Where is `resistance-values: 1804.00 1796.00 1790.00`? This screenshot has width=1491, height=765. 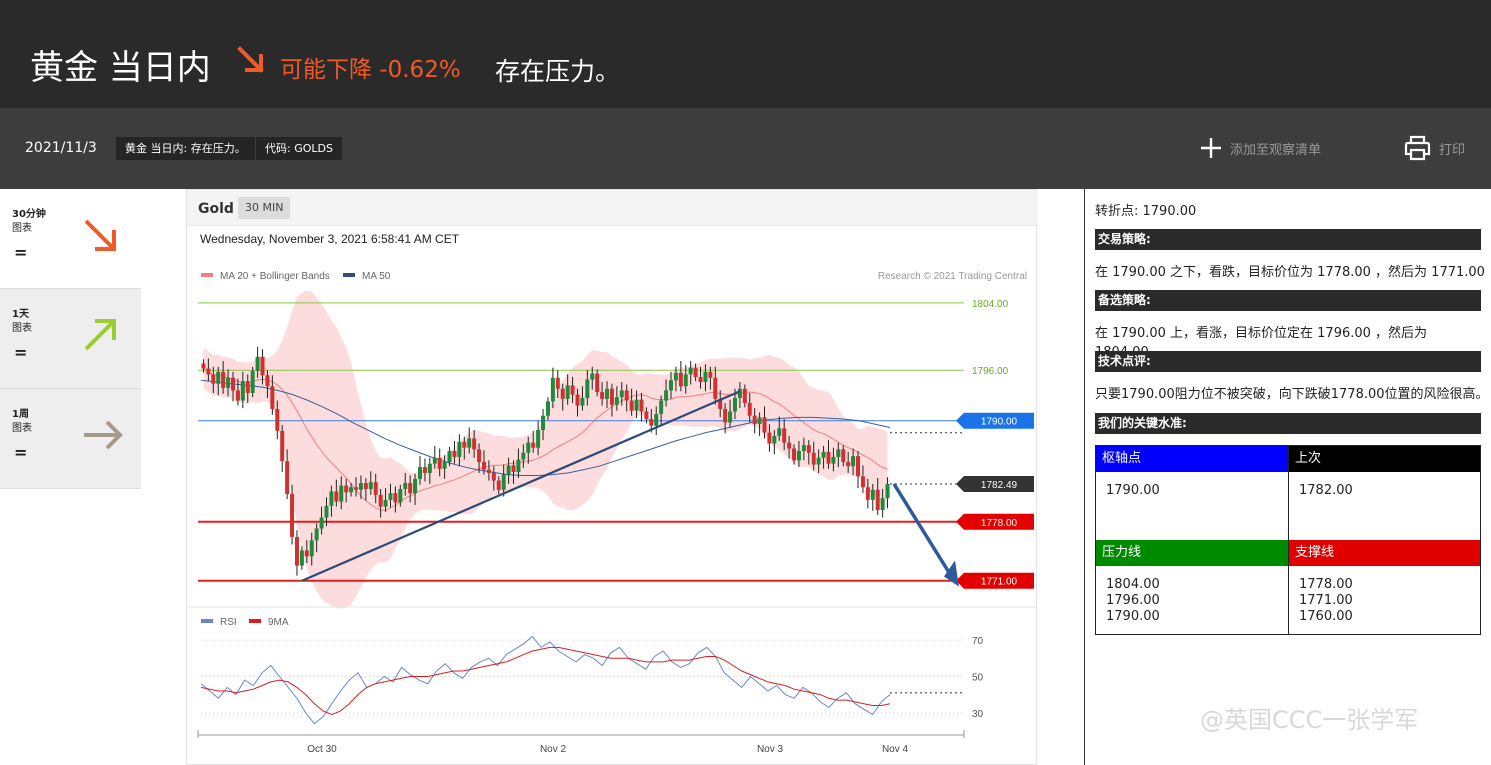 resistance-values: 1804.00 1796.00 1790.00 is located at coordinates (1133, 600).